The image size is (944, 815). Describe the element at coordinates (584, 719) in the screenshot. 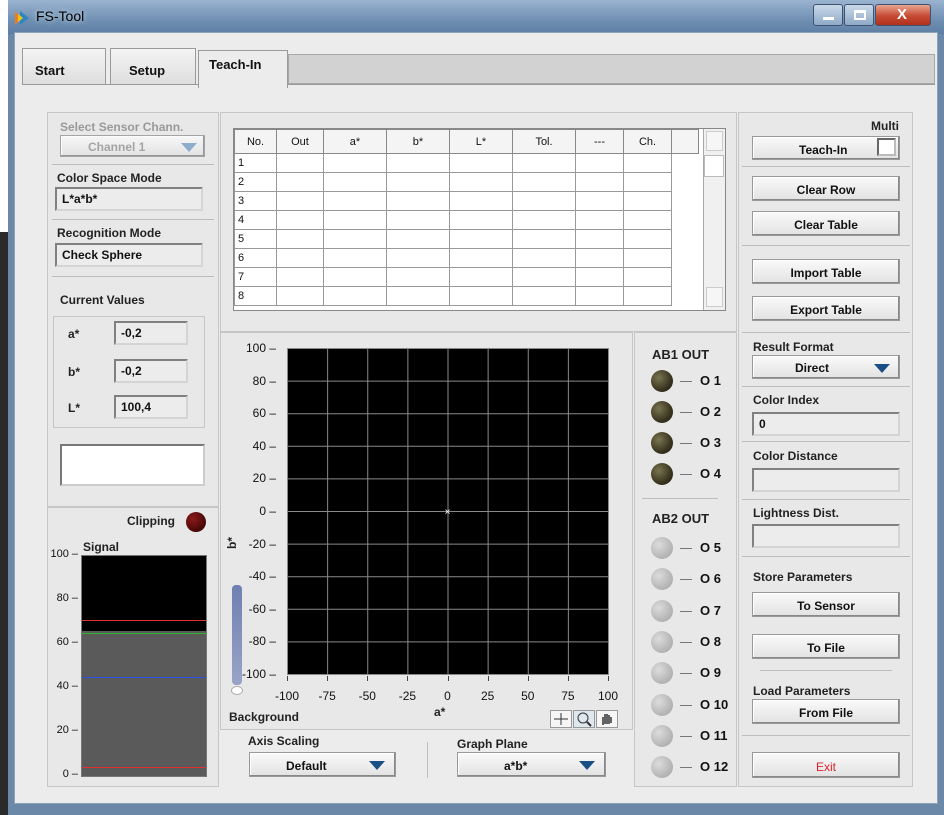

I see `plot-zoom-tool` at that location.